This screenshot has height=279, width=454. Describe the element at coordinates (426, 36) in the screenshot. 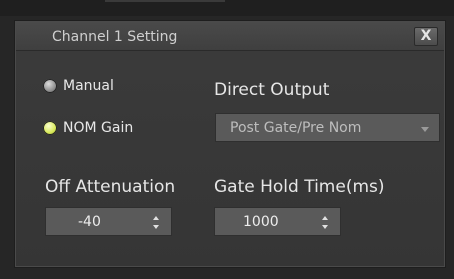

I see `close-button: X` at that location.